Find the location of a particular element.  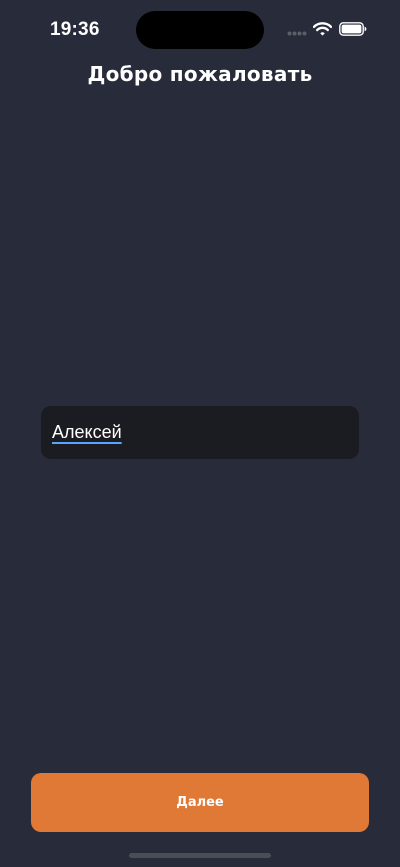

name-input-value: Алексей is located at coordinates (87, 432).